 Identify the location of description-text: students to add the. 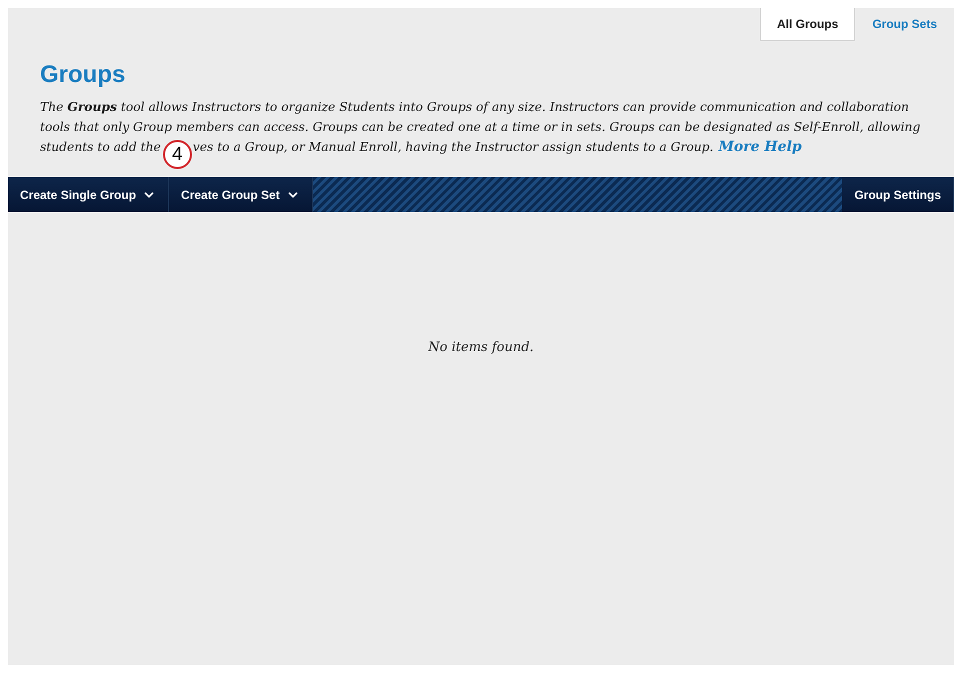
(100, 147).